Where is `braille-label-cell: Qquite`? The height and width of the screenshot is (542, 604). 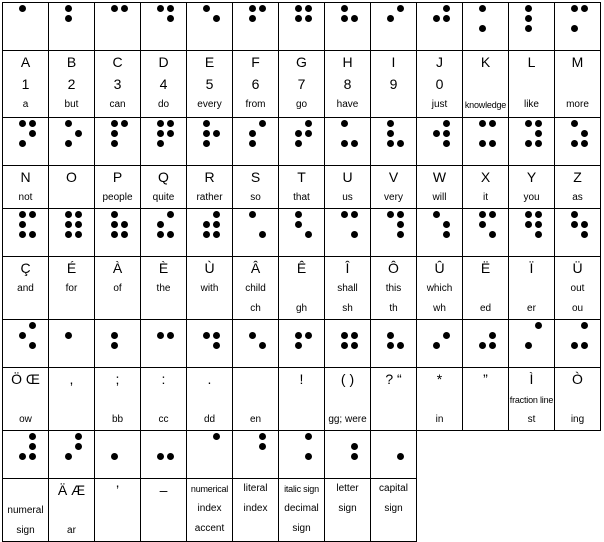
braille-label-cell: Qquite is located at coordinates (163, 187).